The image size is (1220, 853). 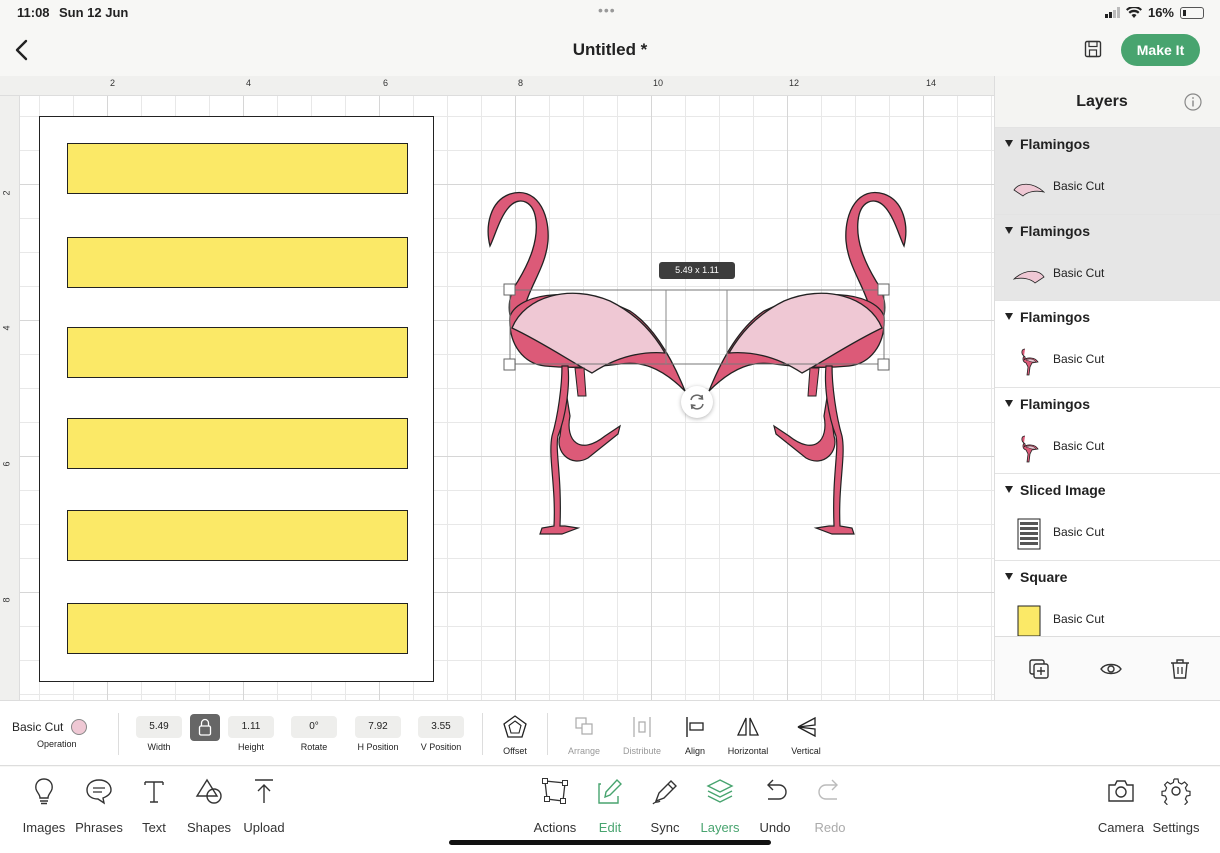 What do you see at coordinates (748, 751) in the screenshot?
I see `horizontal-label: Horizontal` at bounding box center [748, 751].